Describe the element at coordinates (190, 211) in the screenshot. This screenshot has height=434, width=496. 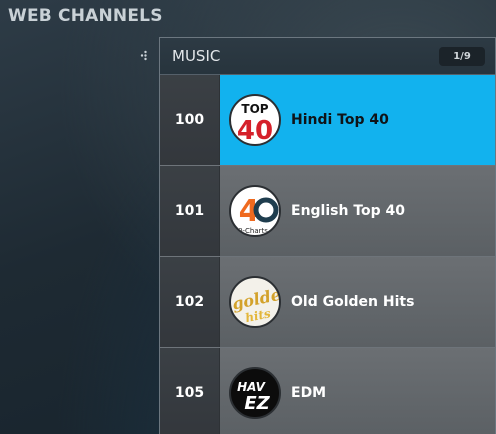
I see `channel-number: 101` at that location.